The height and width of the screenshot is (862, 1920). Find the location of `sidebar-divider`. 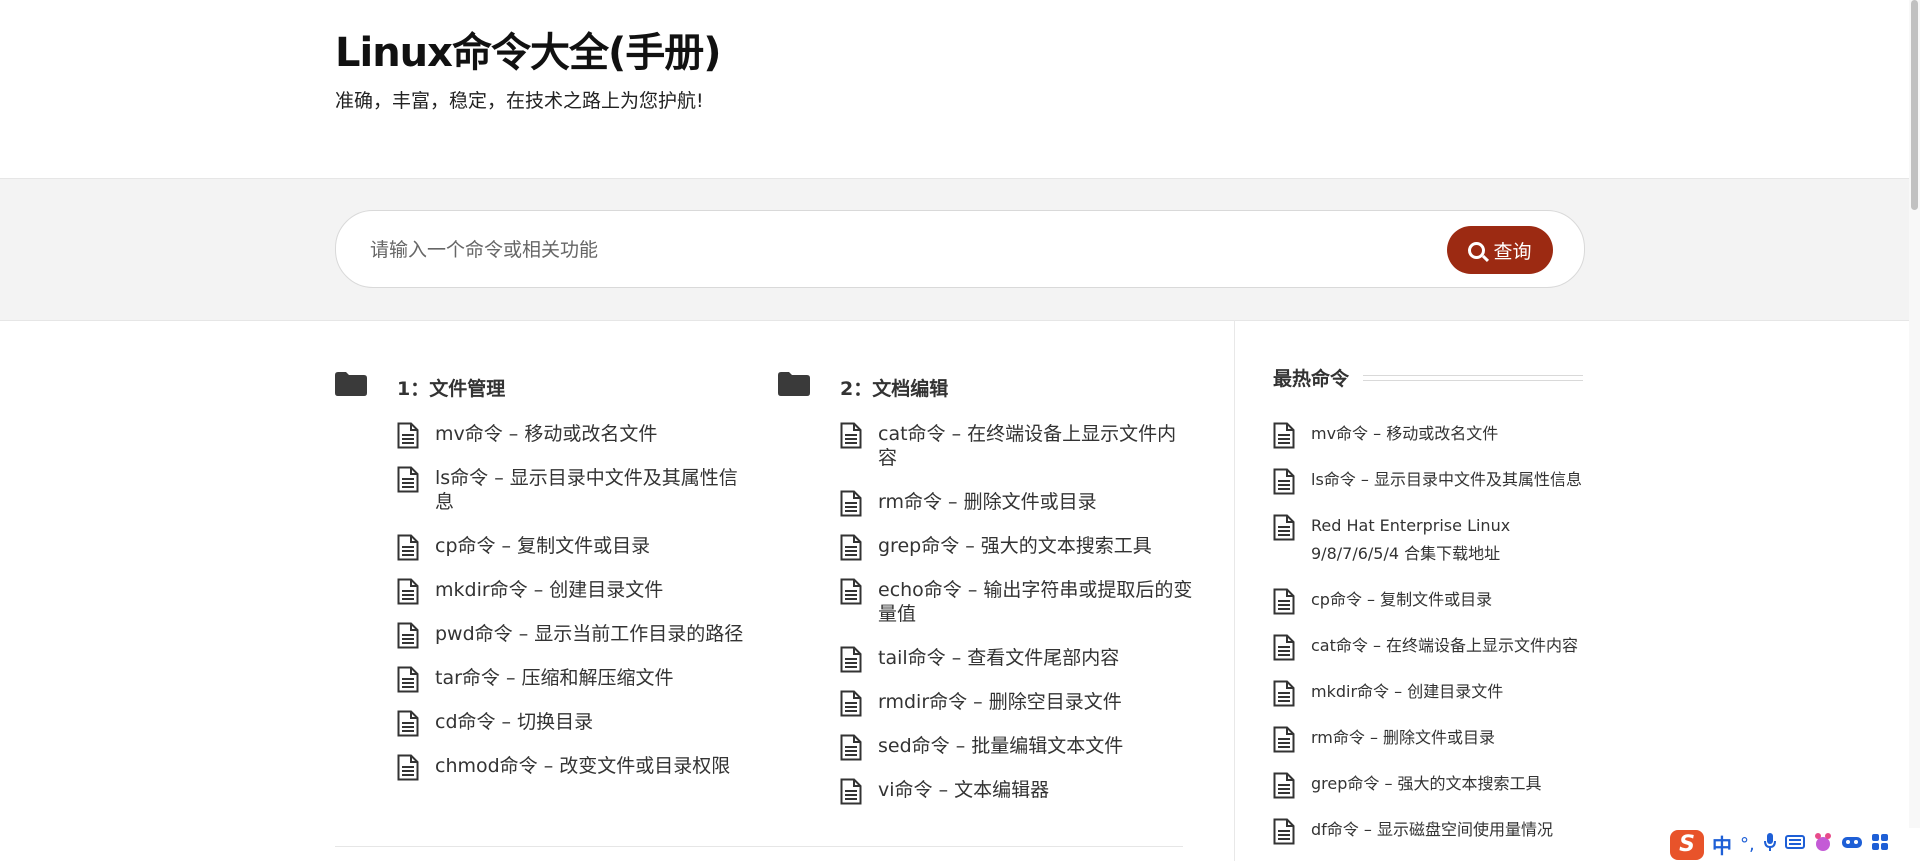

sidebar-divider is located at coordinates (1234, 590).